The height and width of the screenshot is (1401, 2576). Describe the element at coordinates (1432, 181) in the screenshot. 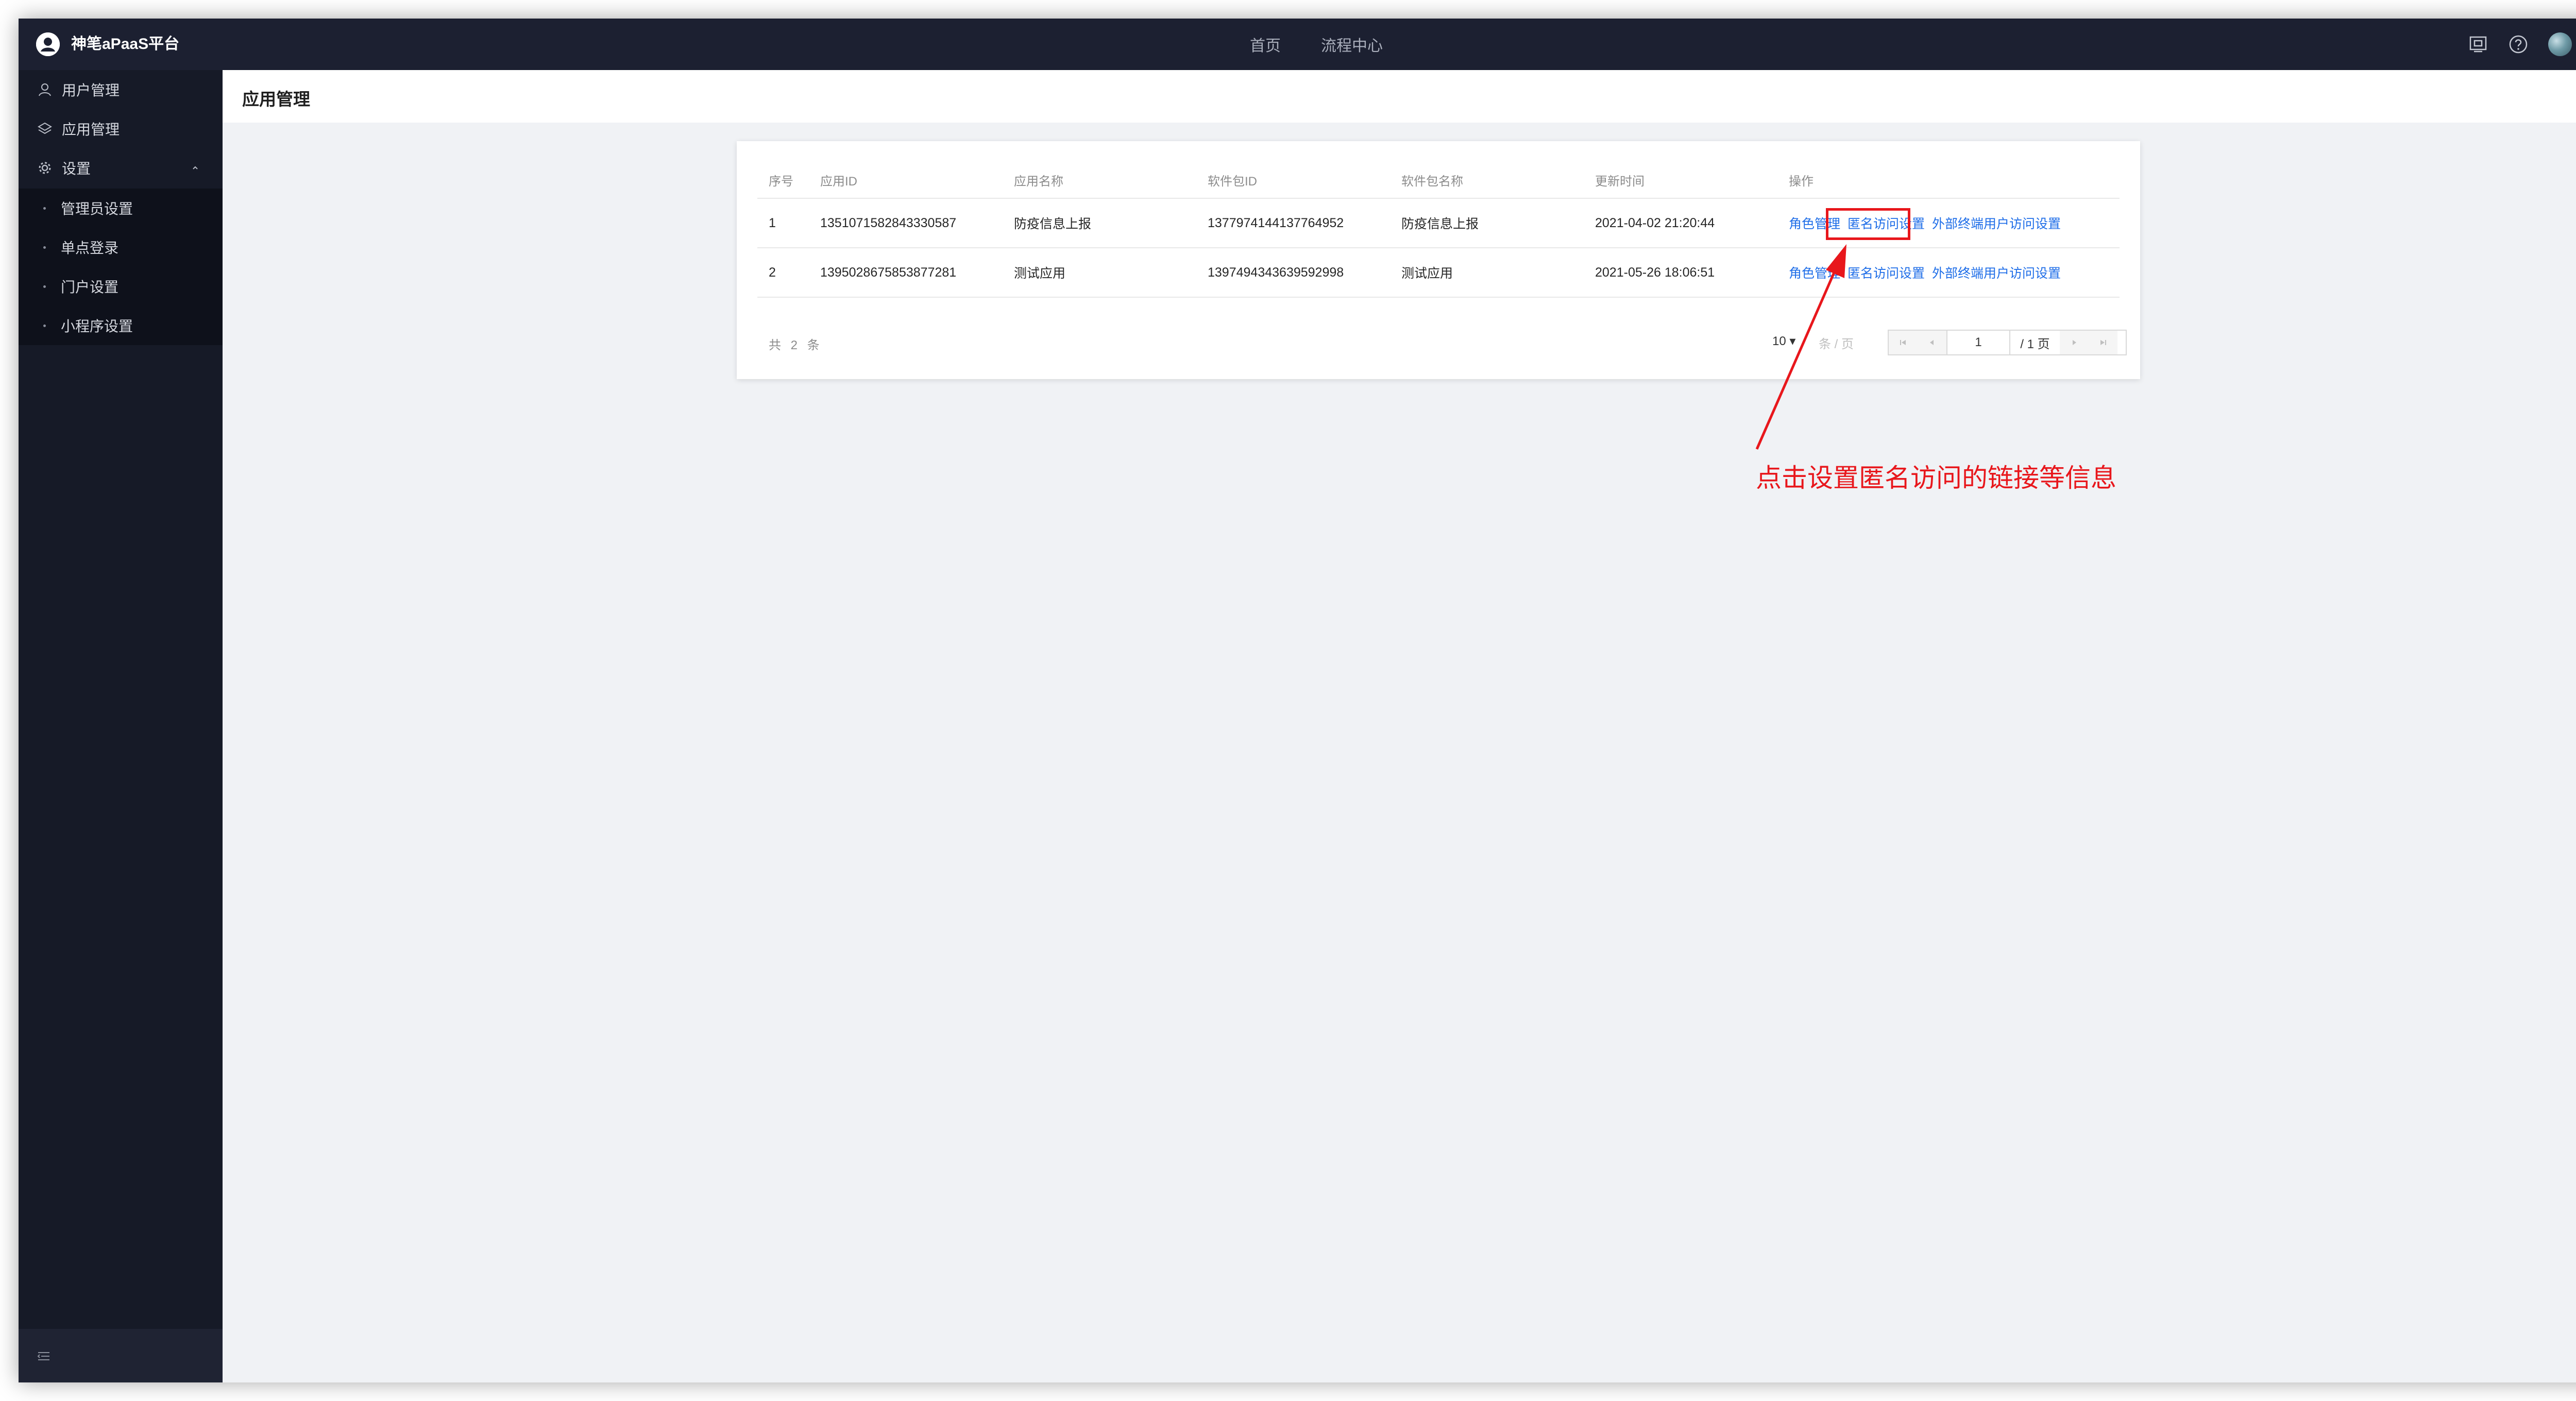

I see `column-header: 软件包名称` at that location.